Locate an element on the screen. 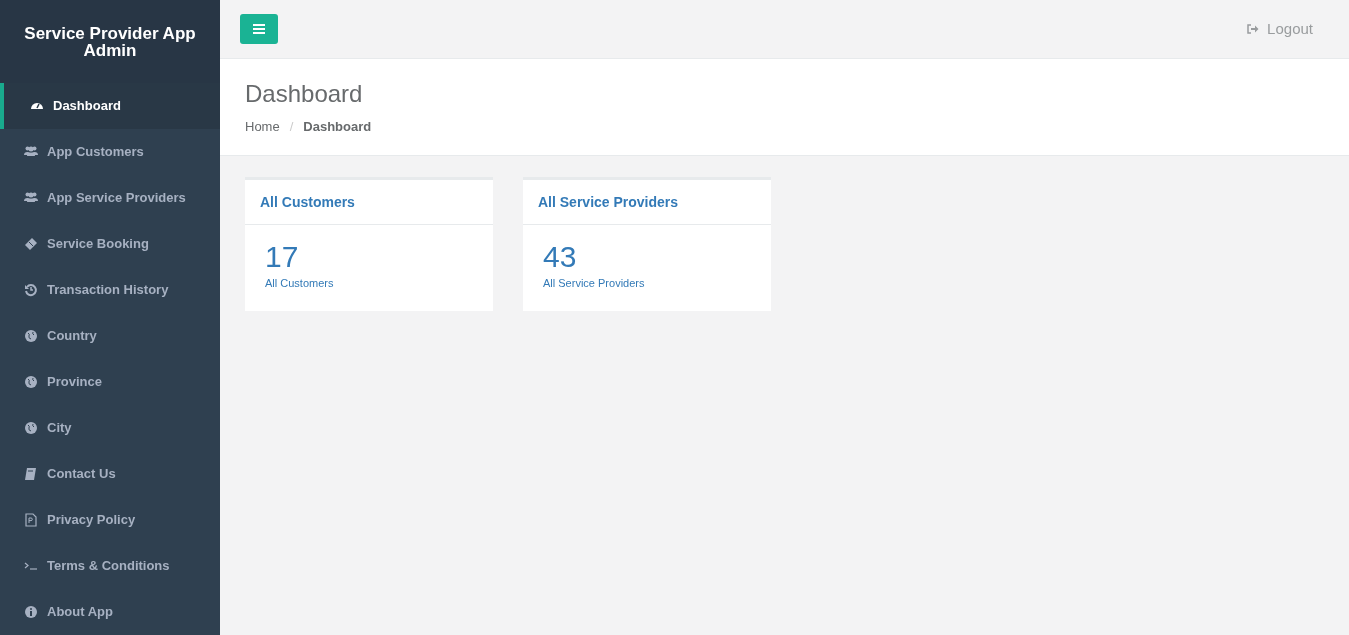 The image size is (1349, 635). stat-link: All Service Providers is located at coordinates (647, 283).